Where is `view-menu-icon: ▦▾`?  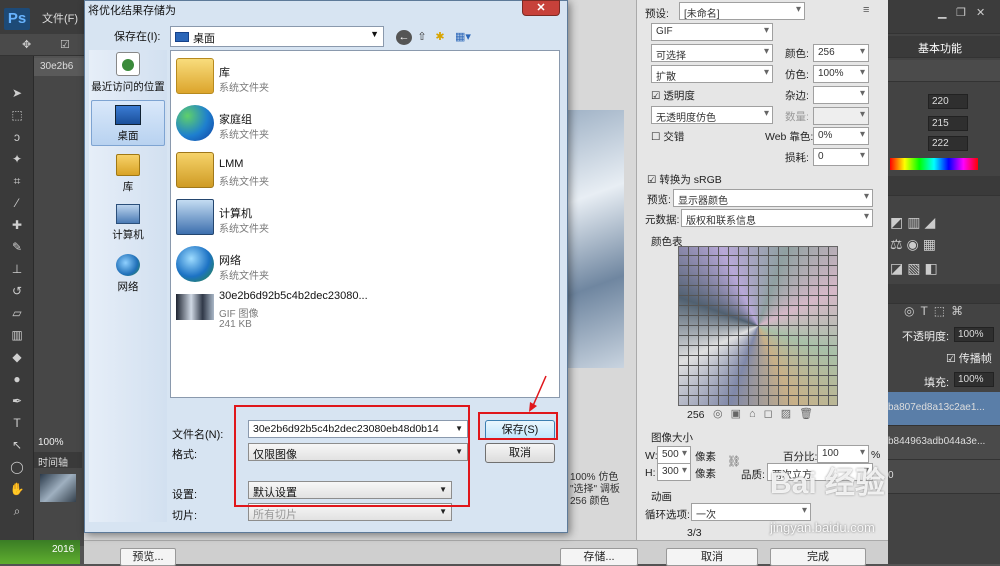
view-menu-icon: ▦▾ is located at coordinates (463, 37).